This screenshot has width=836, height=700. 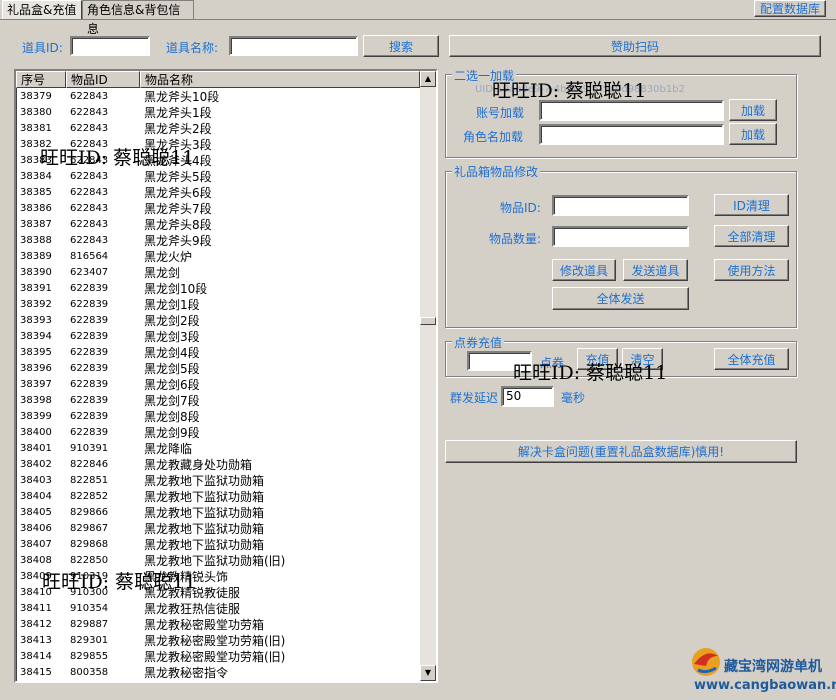 I want to click on delay-unit-label: 毫秒, so click(x=573, y=398).